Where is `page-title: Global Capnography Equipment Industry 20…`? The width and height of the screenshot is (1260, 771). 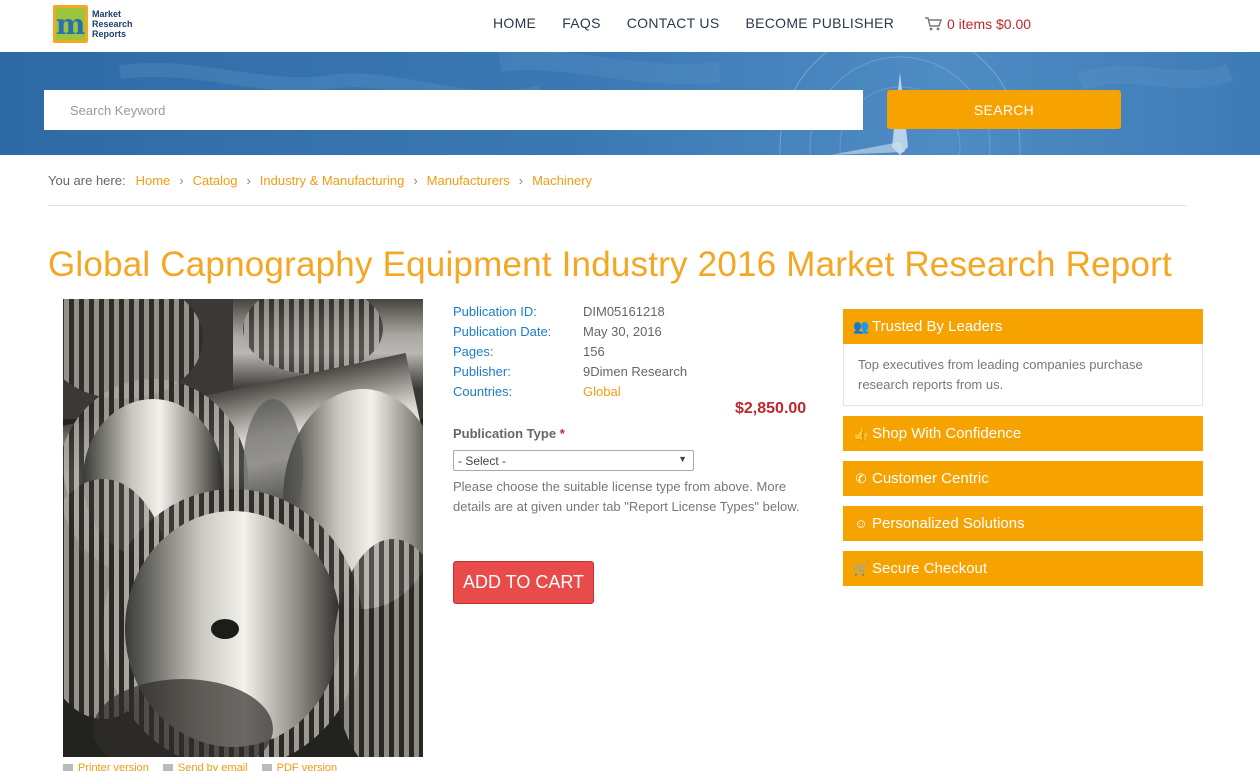
page-title: Global Capnography Equipment Industry 20… is located at coordinates (610, 264).